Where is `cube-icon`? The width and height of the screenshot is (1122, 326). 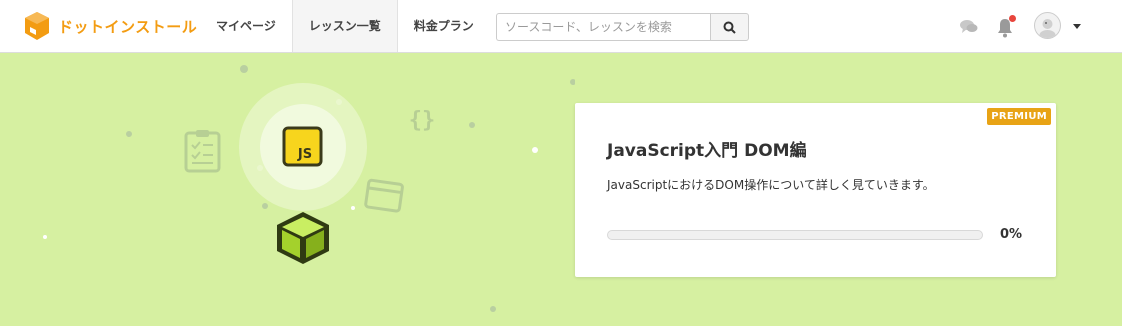 cube-icon is located at coordinates (303, 238).